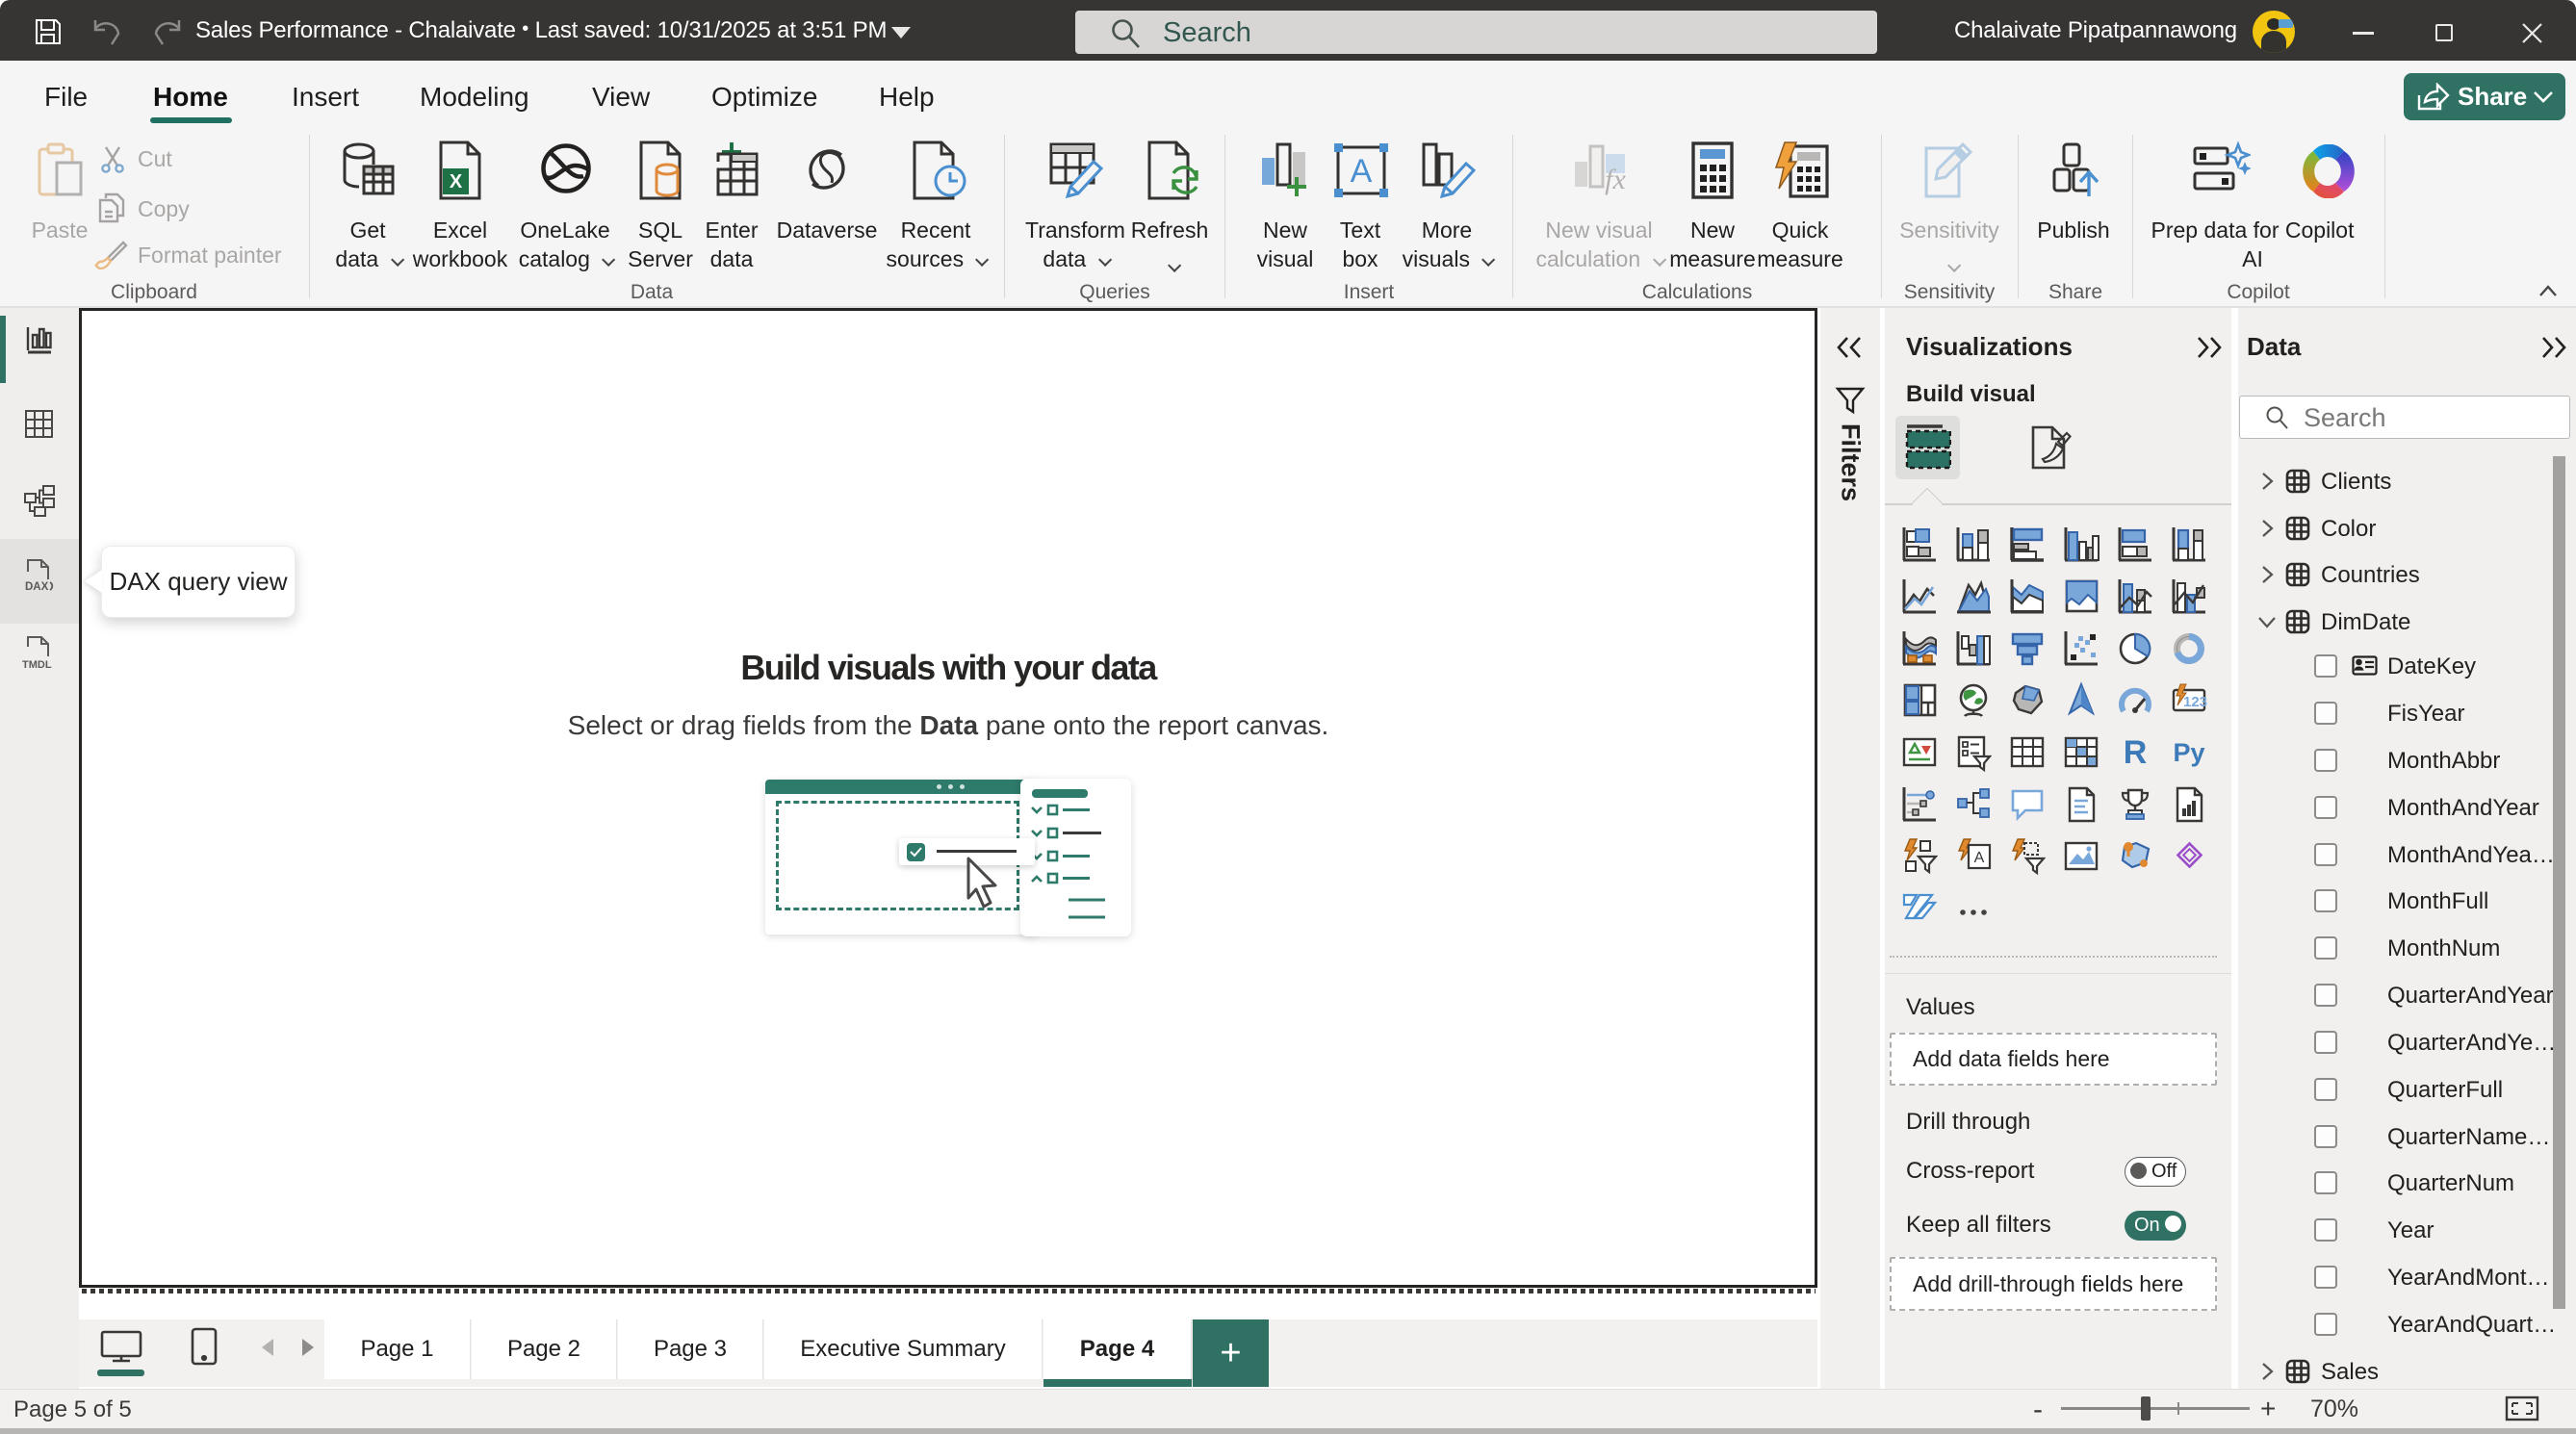 This screenshot has width=2576, height=1434. What do you see at coordinates (457, 182) in the screenshot?
I see `svg-text: X` at bounding box center [457, 182].